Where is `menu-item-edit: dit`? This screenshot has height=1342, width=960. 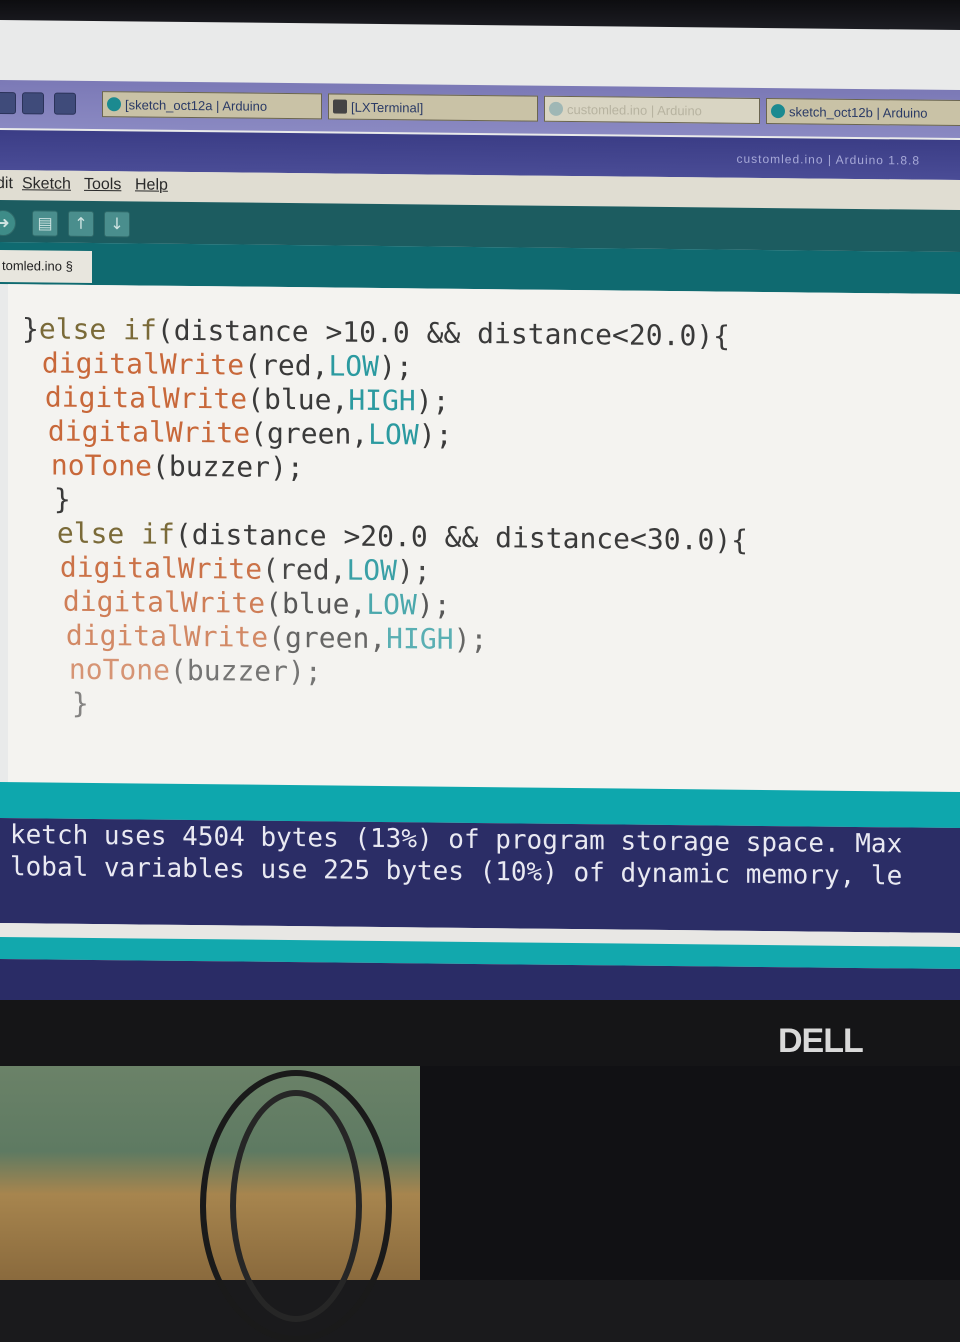
menu-item-edit: dit is located at coordinates (6, 184).